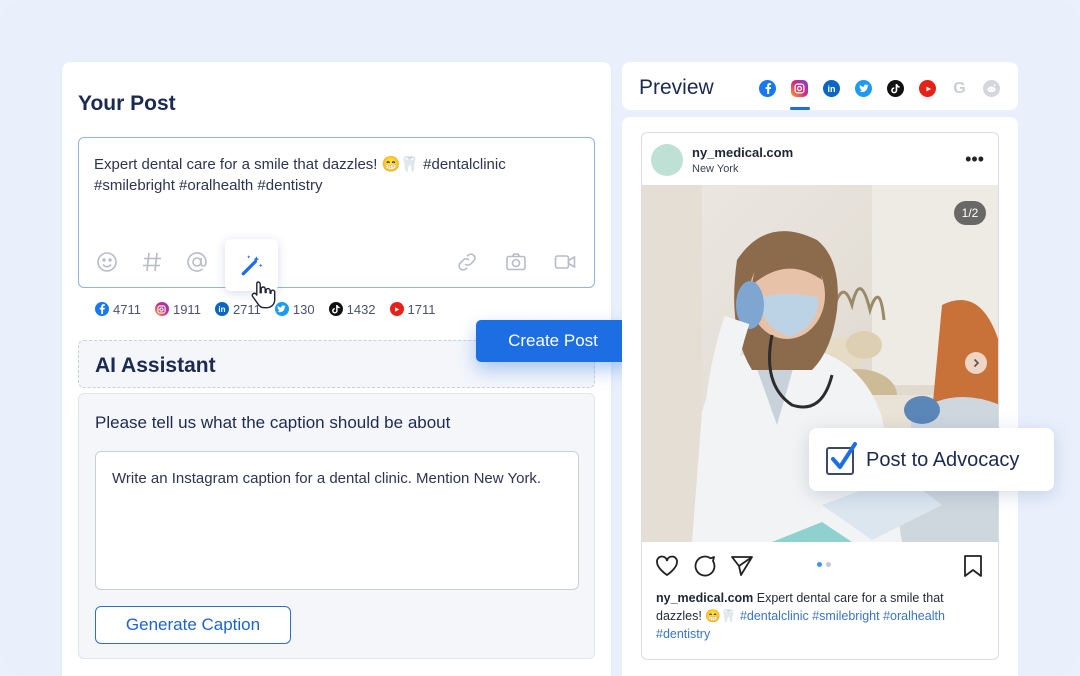 The height and width of the screenshot is (676, 1080). Describe the element at coordinates (251, 265) in the screenshot. I see `magic-wand-icon` at that location.